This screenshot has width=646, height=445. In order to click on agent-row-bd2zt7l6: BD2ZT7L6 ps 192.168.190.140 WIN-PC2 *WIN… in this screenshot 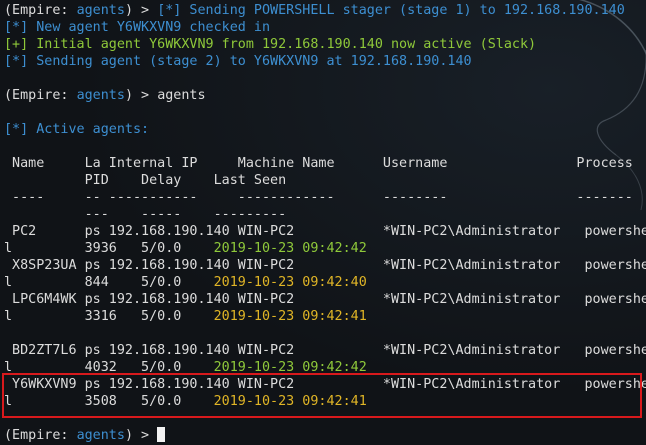, I will do `click(325, 350)`.